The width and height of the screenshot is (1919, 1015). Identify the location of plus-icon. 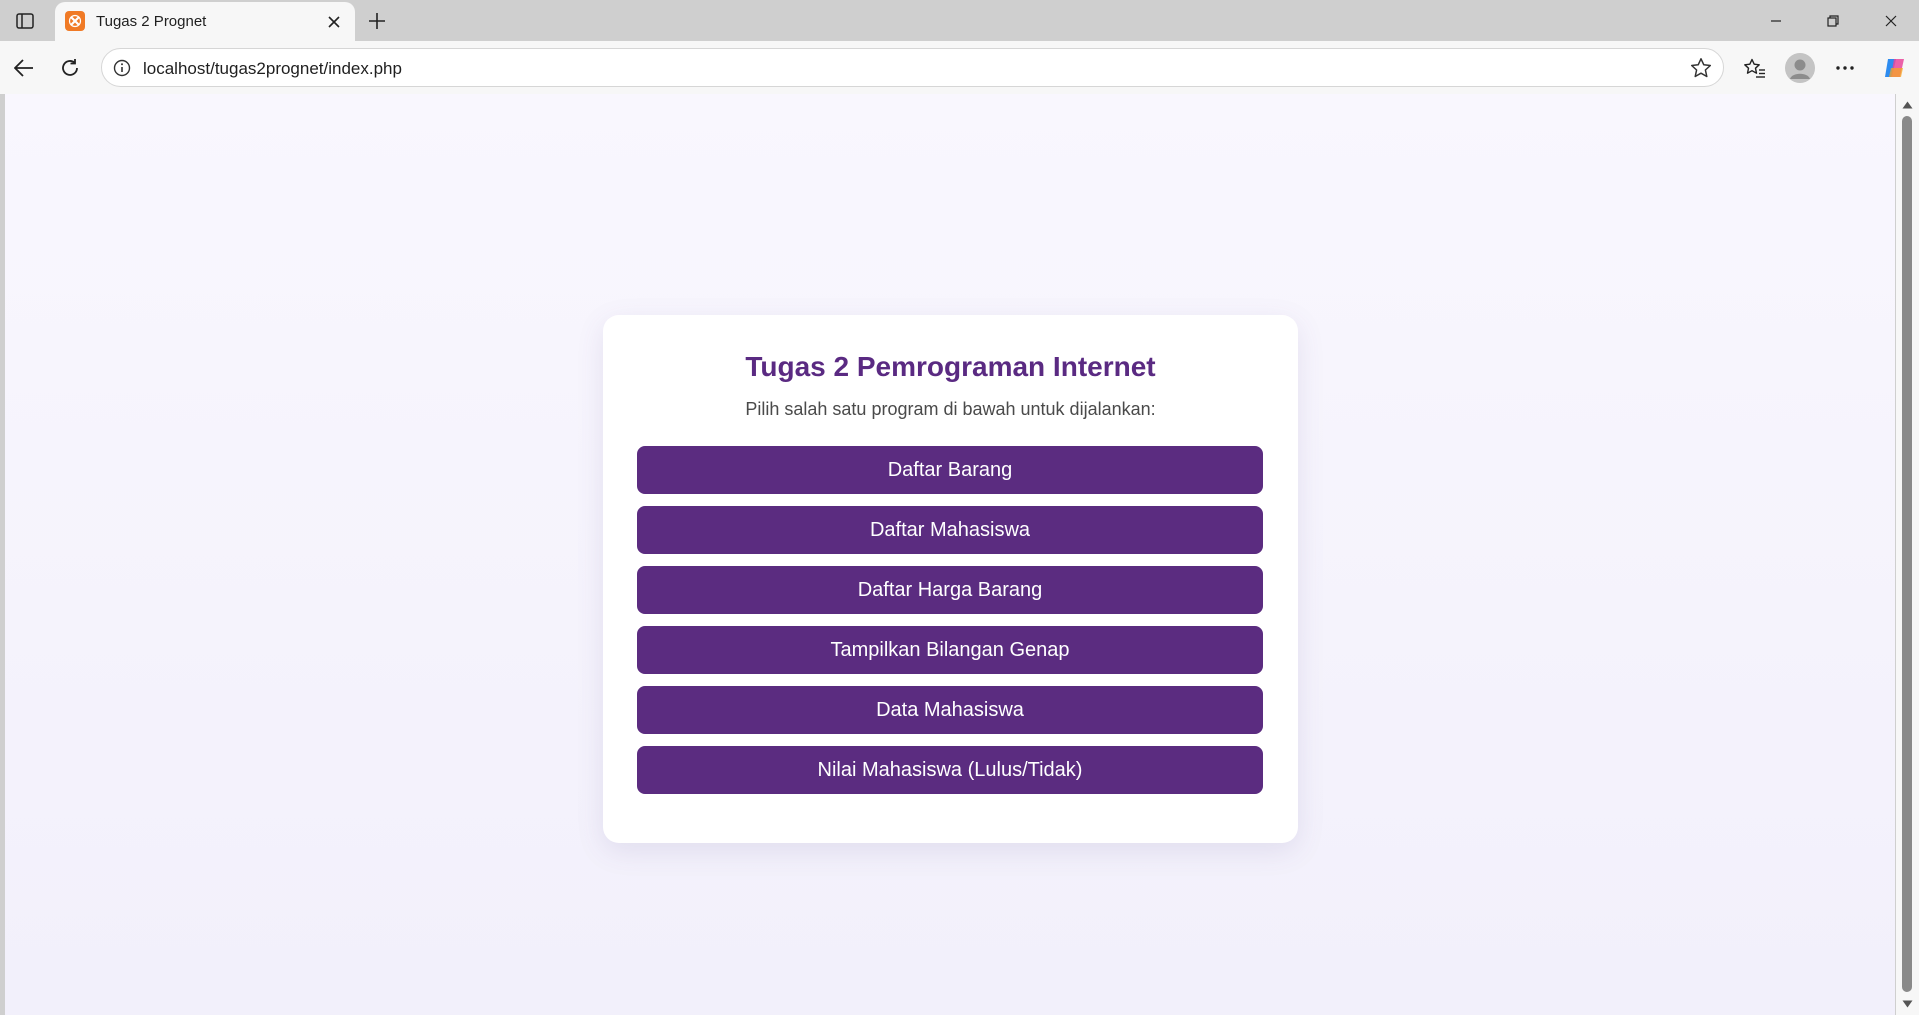
(377, 21).